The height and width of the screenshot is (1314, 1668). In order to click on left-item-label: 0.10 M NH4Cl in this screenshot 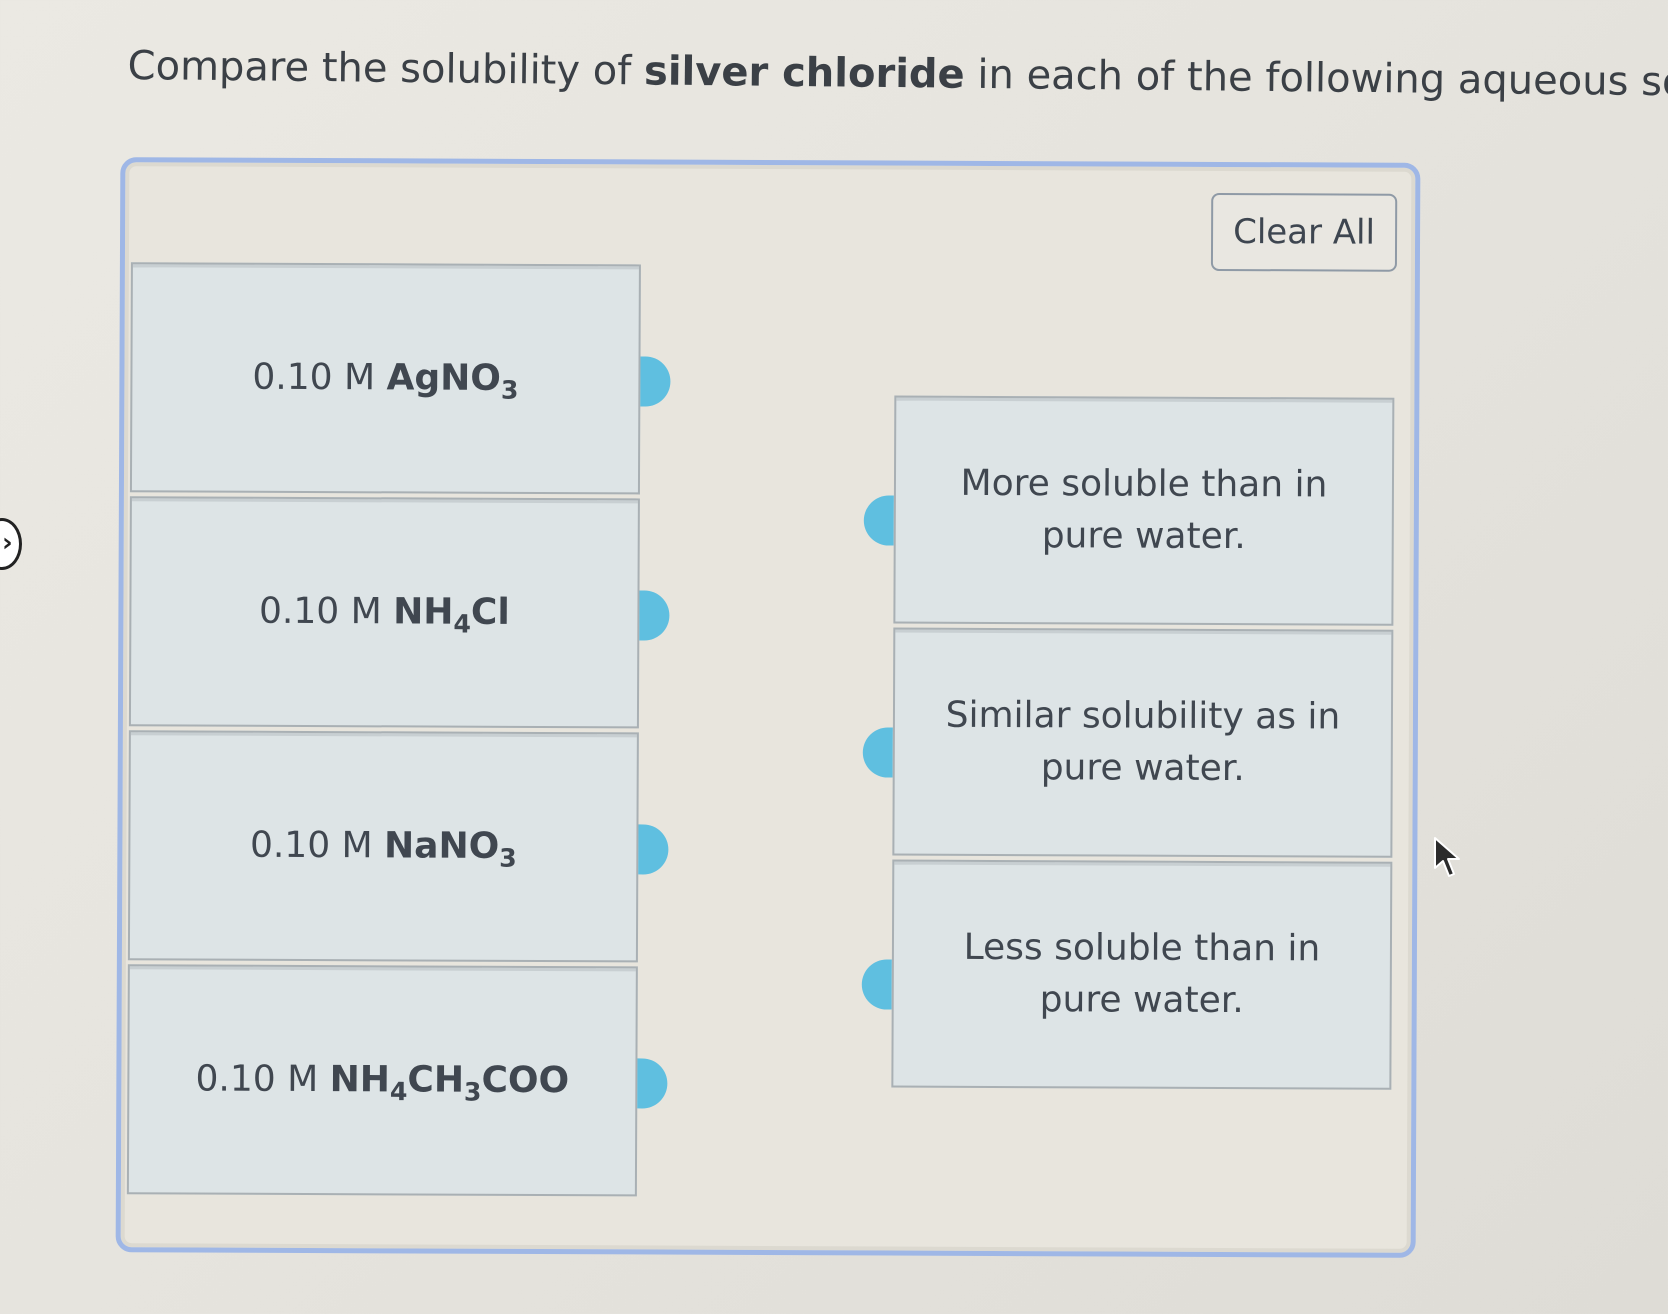, I will do `click(384, 612)`.